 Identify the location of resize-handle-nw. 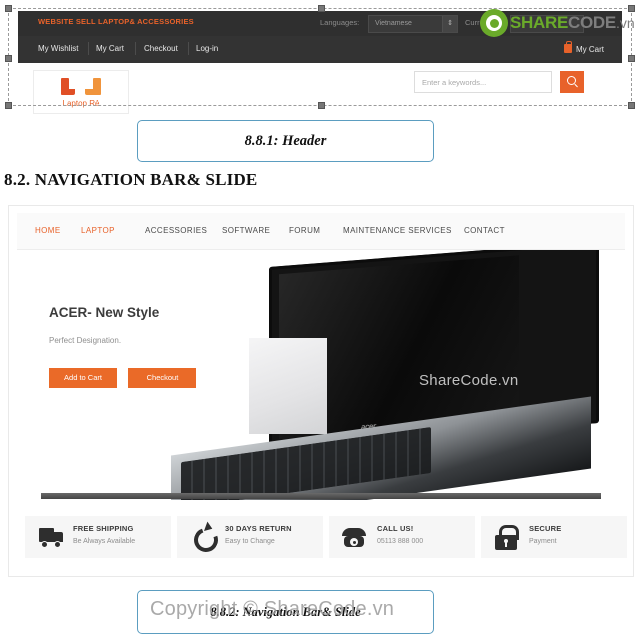
(8, 8).